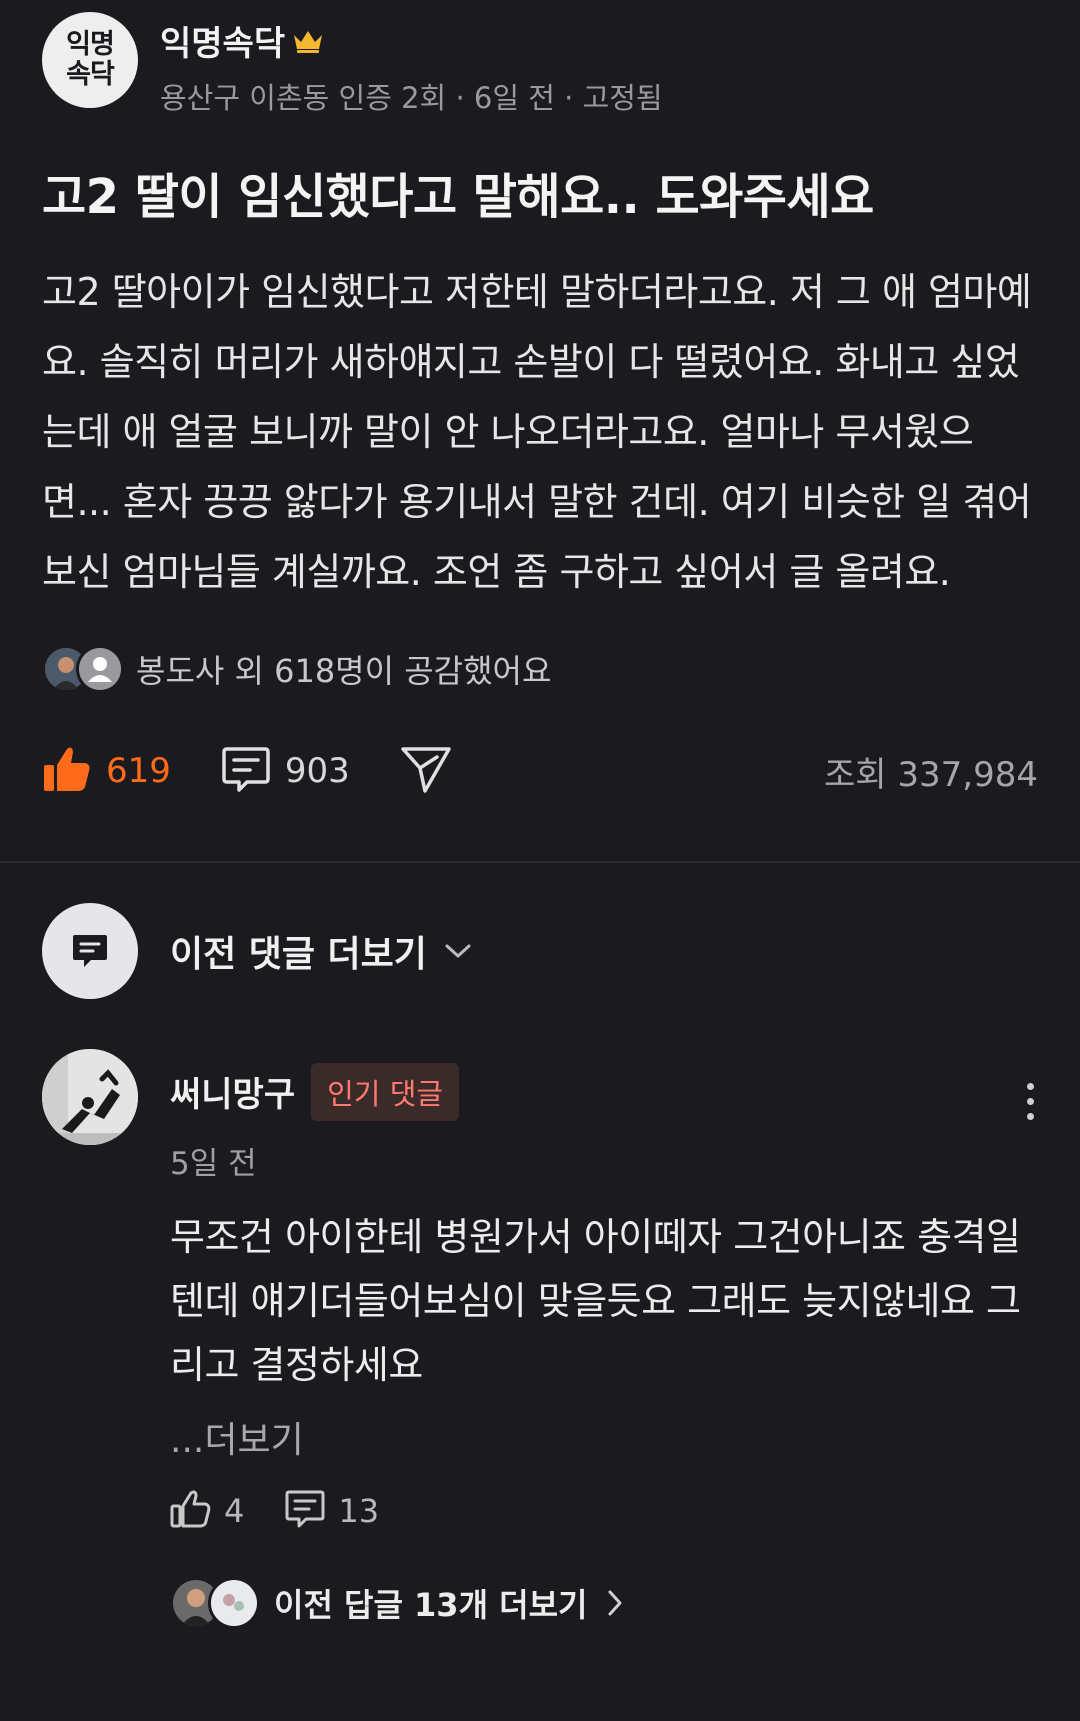  I want to click on post-header: 익명 속닥 익명속닥 용산구 이촌동 인증 2회 · 6일 전 · 고정됨, so click(540, 58).